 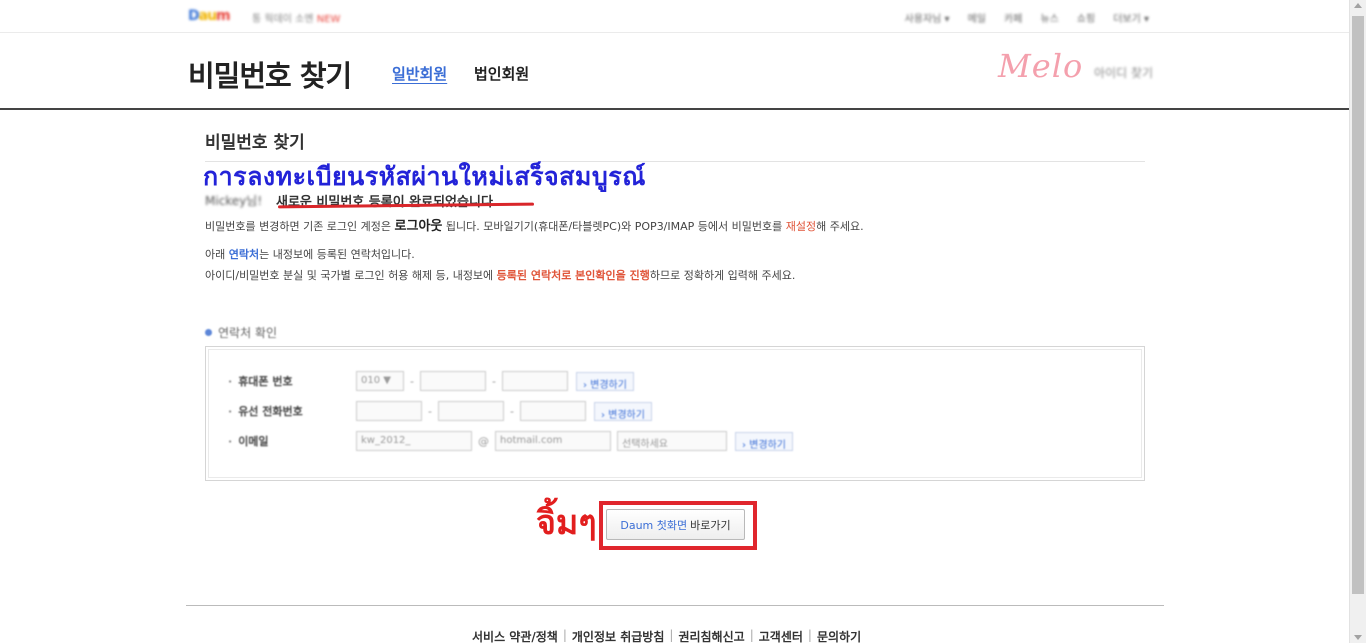 What do you see at coordinates (1027, 17) in the screenshot?
I see `top-nav: 사용자님 ▾ 메일 카페 뉴스 쇼핑 더보기 ▾` at bounding box center [1027, 17].